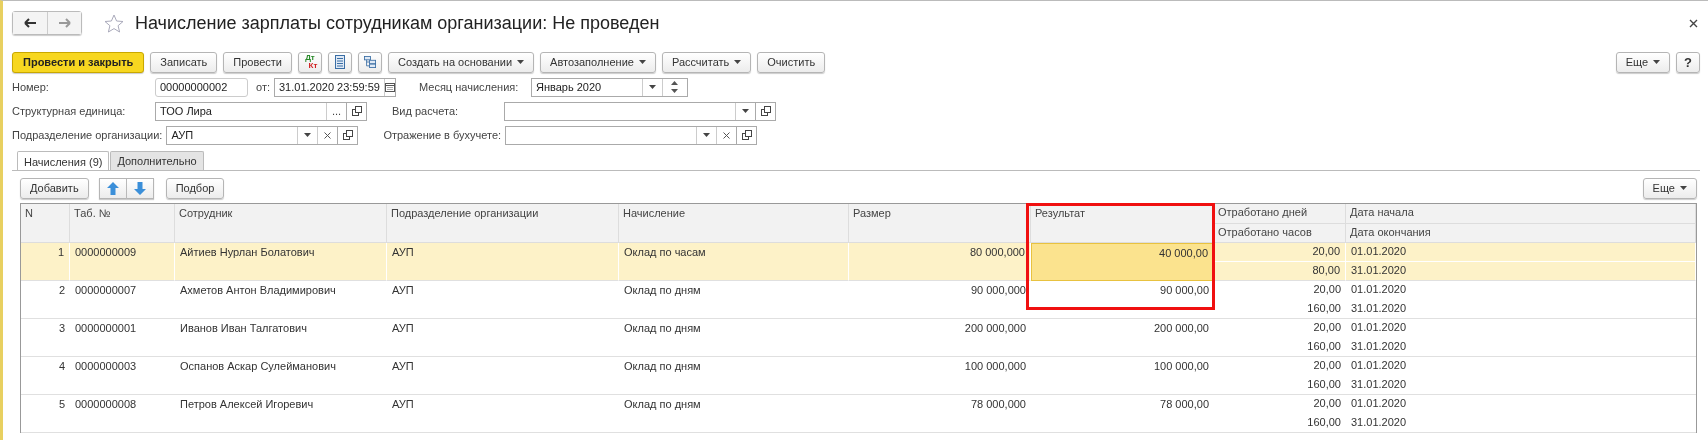 The width and height of the screenshot is (1708, 441). What do you see at coordinates (252, 135) in the screenshot?
I see `department-field: АУП` at bounding box center [252, 135].